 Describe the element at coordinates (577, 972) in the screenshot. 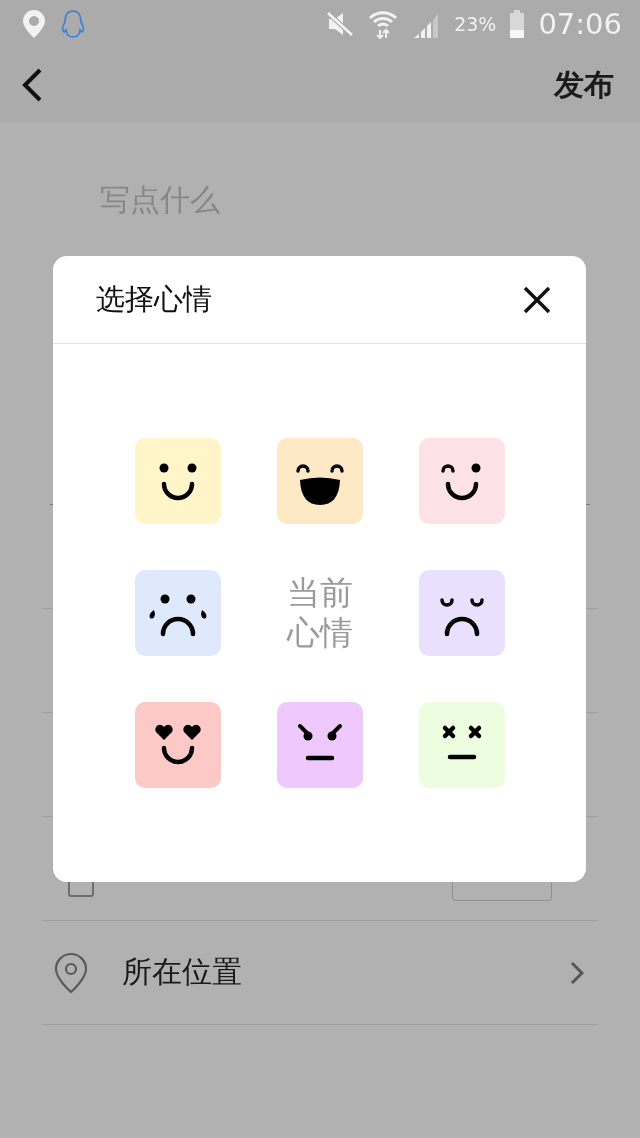

I see `chevron-right-icon` at that location.